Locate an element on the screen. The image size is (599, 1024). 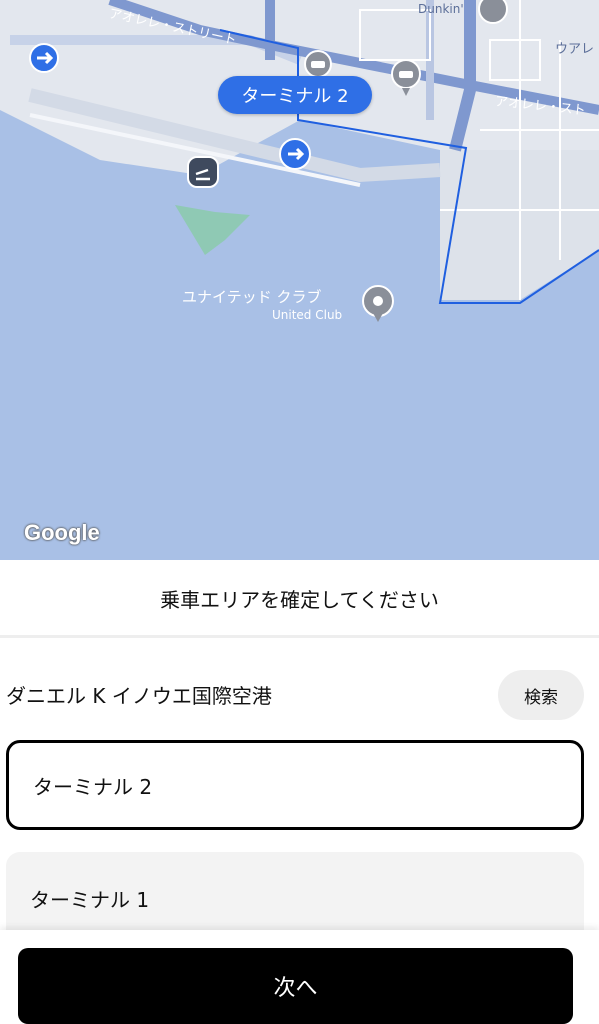
pickup-option-label: ターミナル 2 is located at coordinates (93, 786).